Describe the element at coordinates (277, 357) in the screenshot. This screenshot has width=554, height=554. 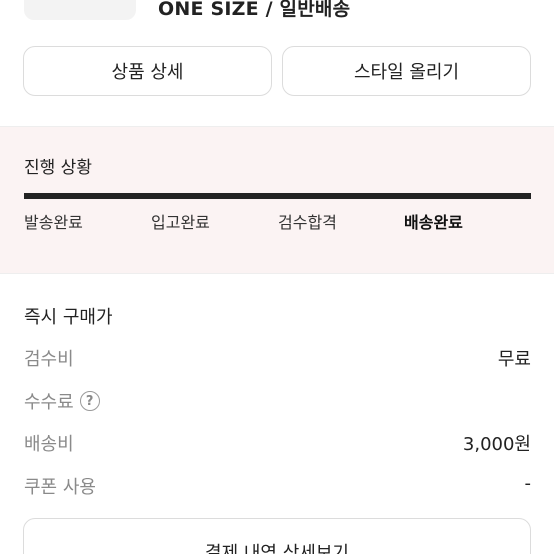
I see `price-row-inspection-fee: 검수비 무료` at that location.